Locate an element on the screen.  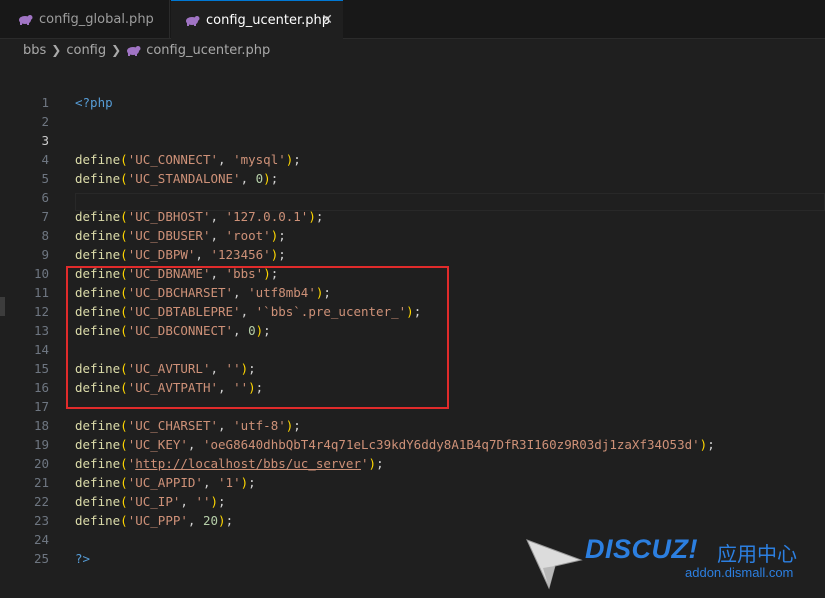
line-number: 21 is located at coordinates (41, 482).